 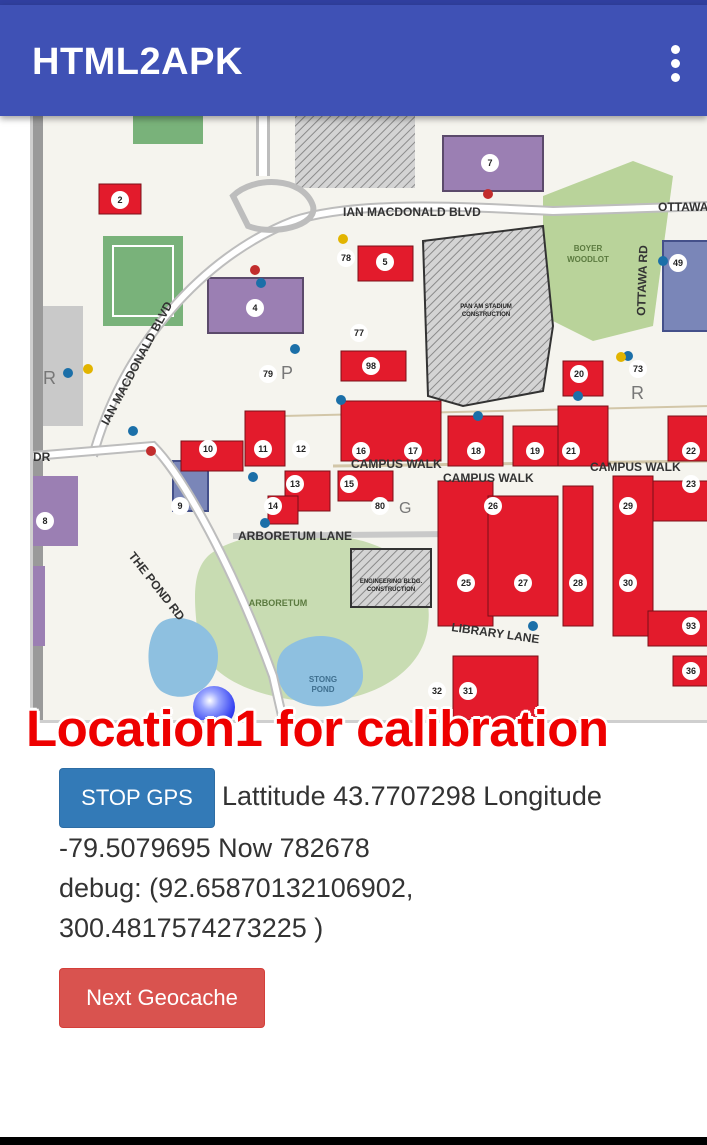 What do you see at coordinates (346, 258) in the screenshot?
I see `svg-text: 78` at bounding box center [346, 258].